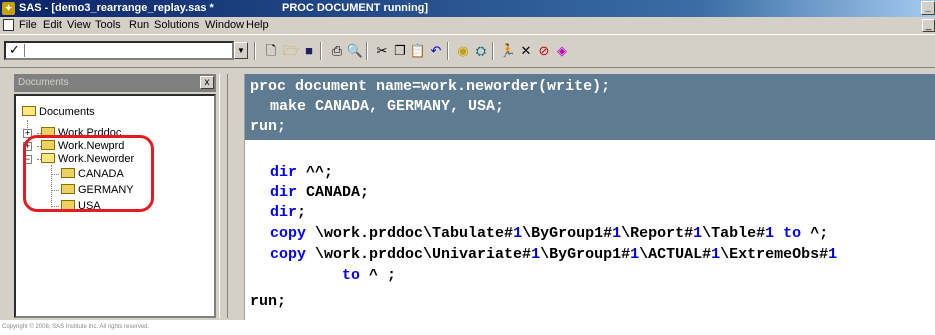 The image size is (935, 335). I want to click on copy-icon: ❐, so click(400, 51).